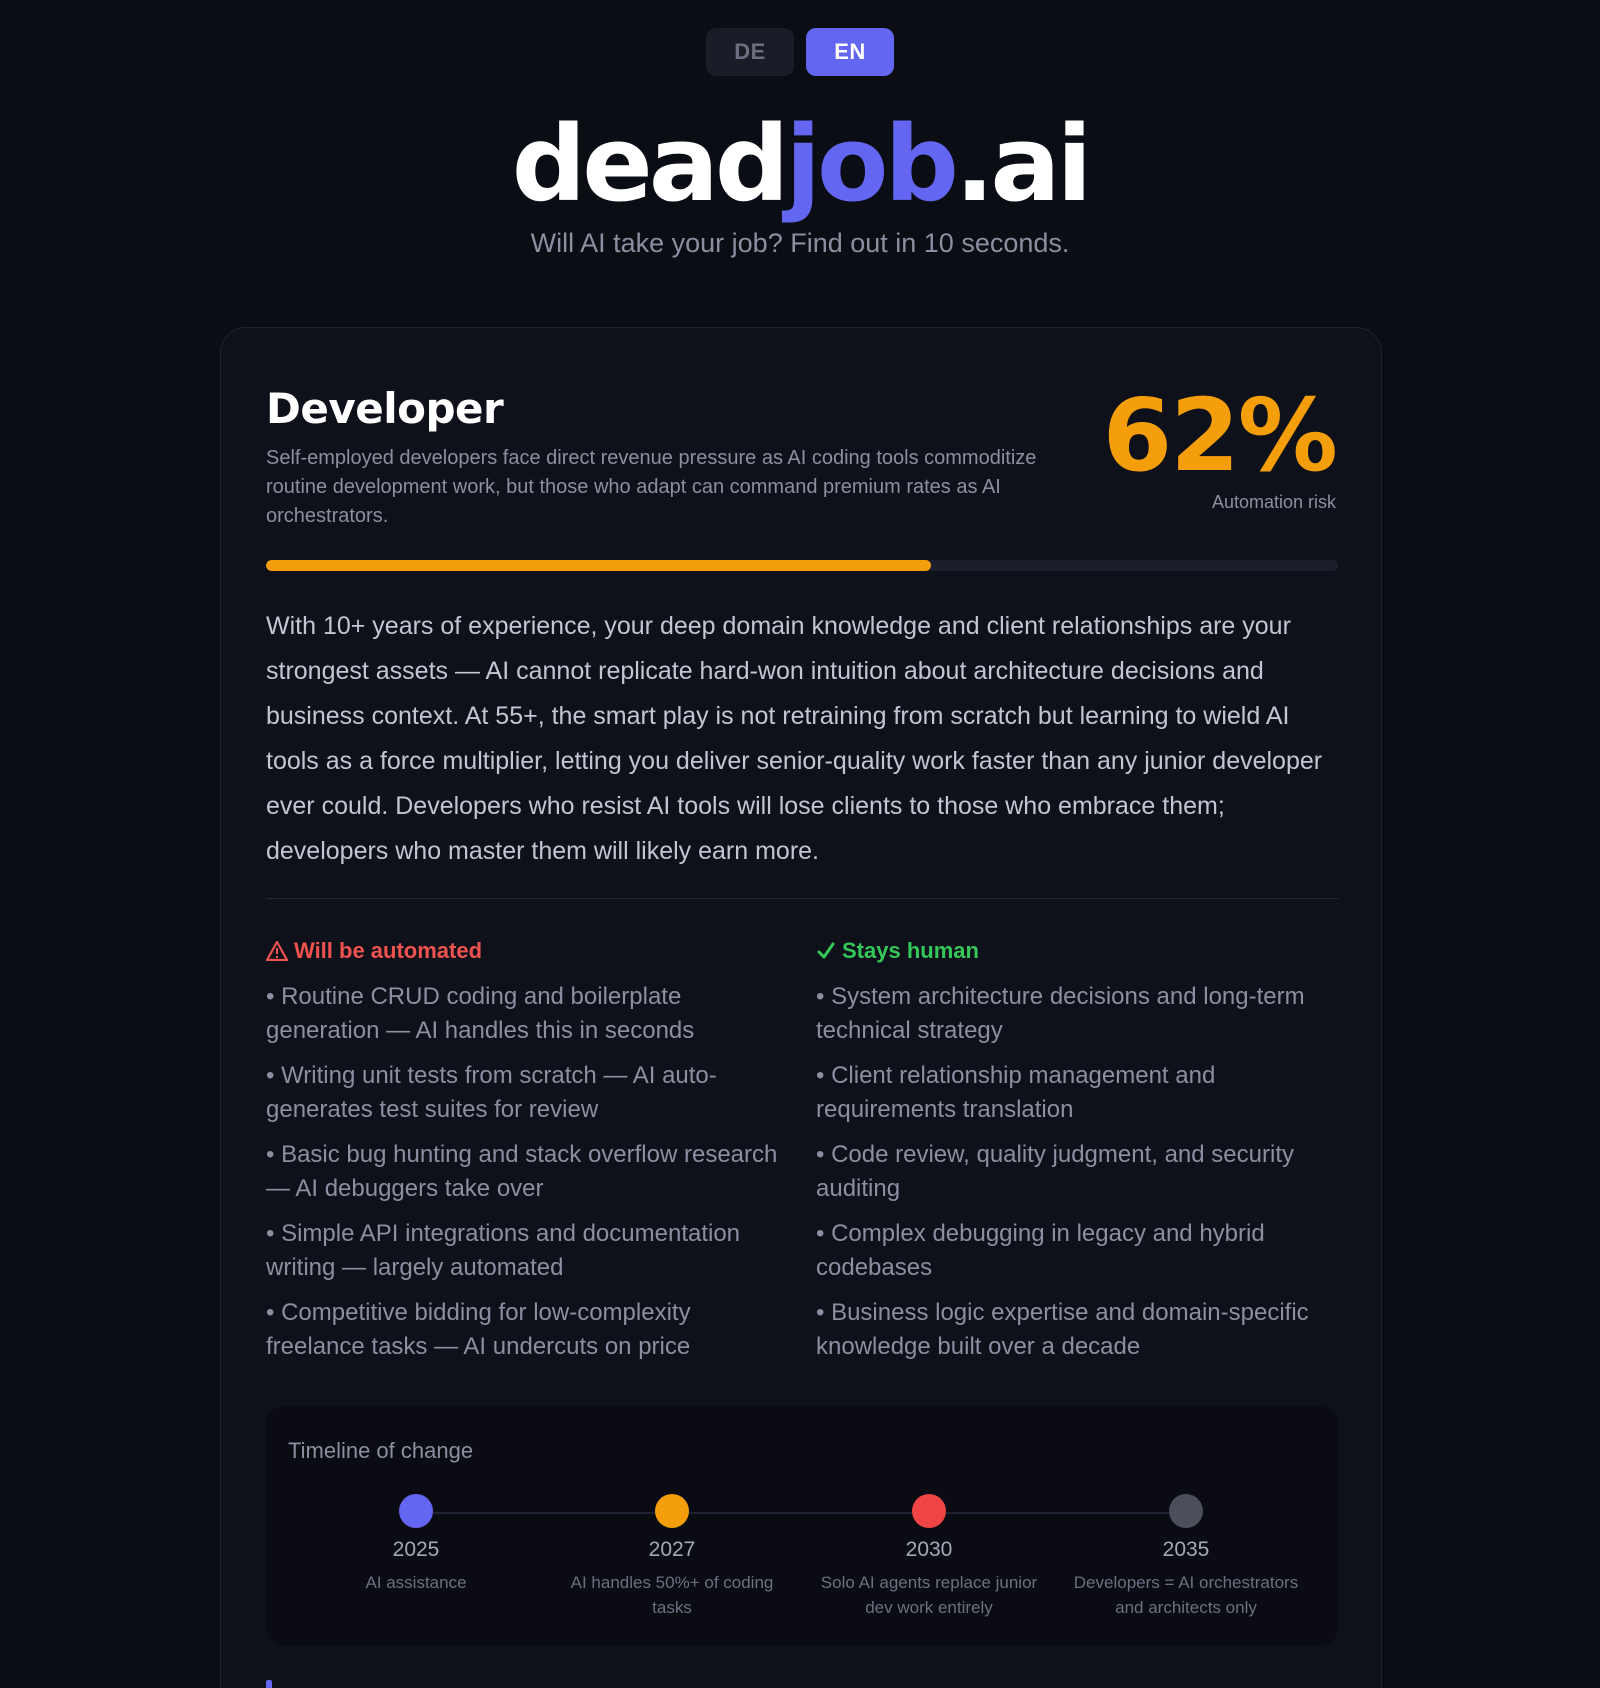 This screenshot has width=1600, height=1688. What do you see at coordinates (750, 52) in the screenshot?
I see `lang-de-button: DE` at bounding box center [750, 52].